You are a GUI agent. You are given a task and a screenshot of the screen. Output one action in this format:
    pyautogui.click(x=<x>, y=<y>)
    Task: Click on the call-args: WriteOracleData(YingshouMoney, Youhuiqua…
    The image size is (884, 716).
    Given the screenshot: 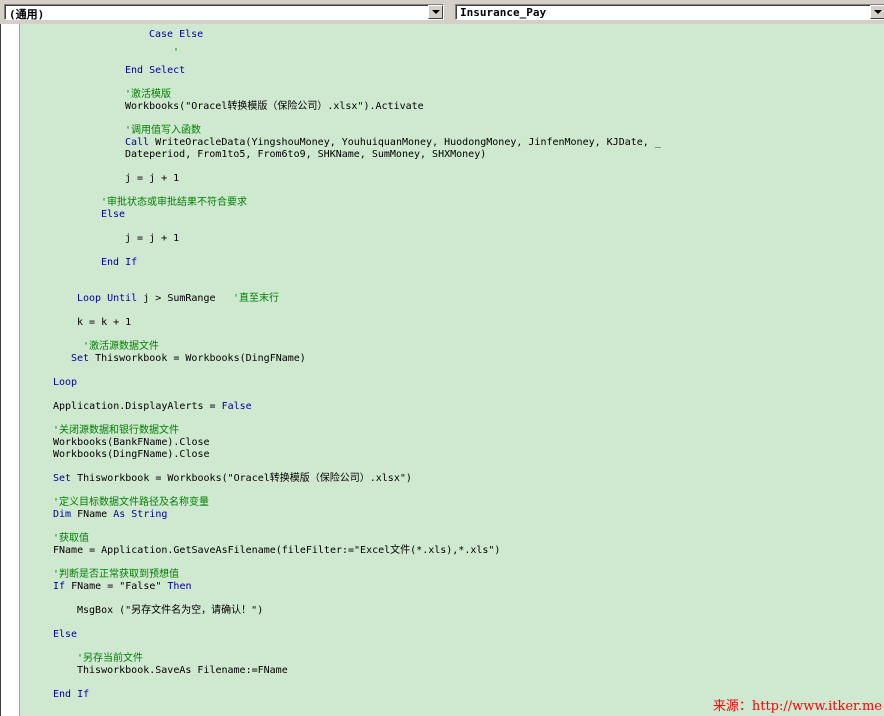 What is the action you would take?
    pyautogui.click(x=408, y=142)
    